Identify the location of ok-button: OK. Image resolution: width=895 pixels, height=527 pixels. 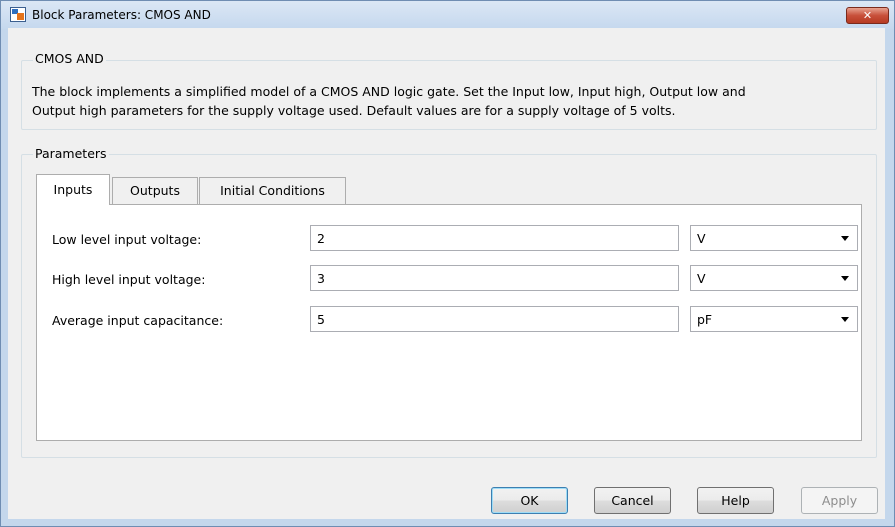
(529, 500).